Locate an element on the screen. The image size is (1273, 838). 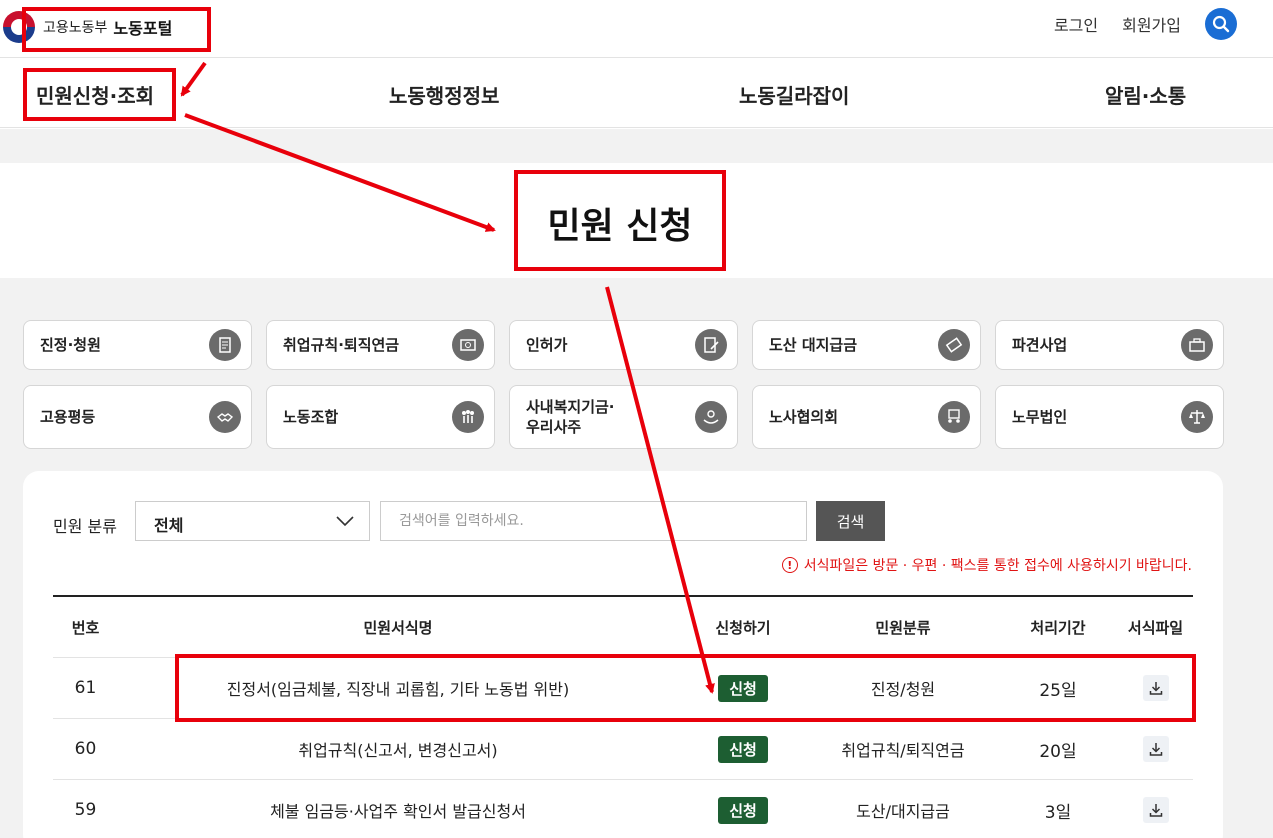
form-file-notice: ! 서식파일은 방문 · 우편 · 팩스를 통한 접수에 사용하시기 바랍니다. is located at coordinates (986, 565).